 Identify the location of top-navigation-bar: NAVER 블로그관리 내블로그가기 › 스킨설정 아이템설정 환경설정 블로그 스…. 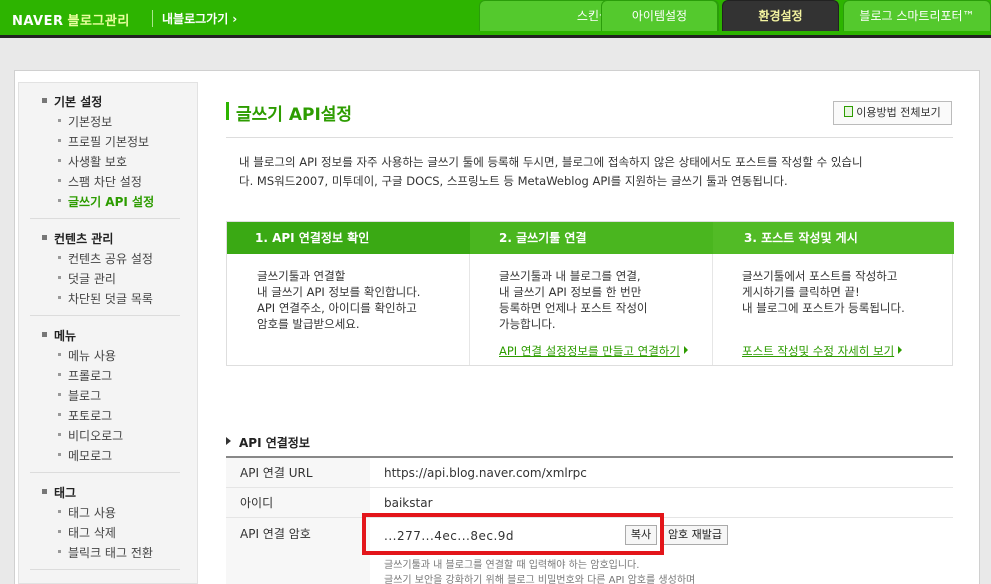
(495, 19).